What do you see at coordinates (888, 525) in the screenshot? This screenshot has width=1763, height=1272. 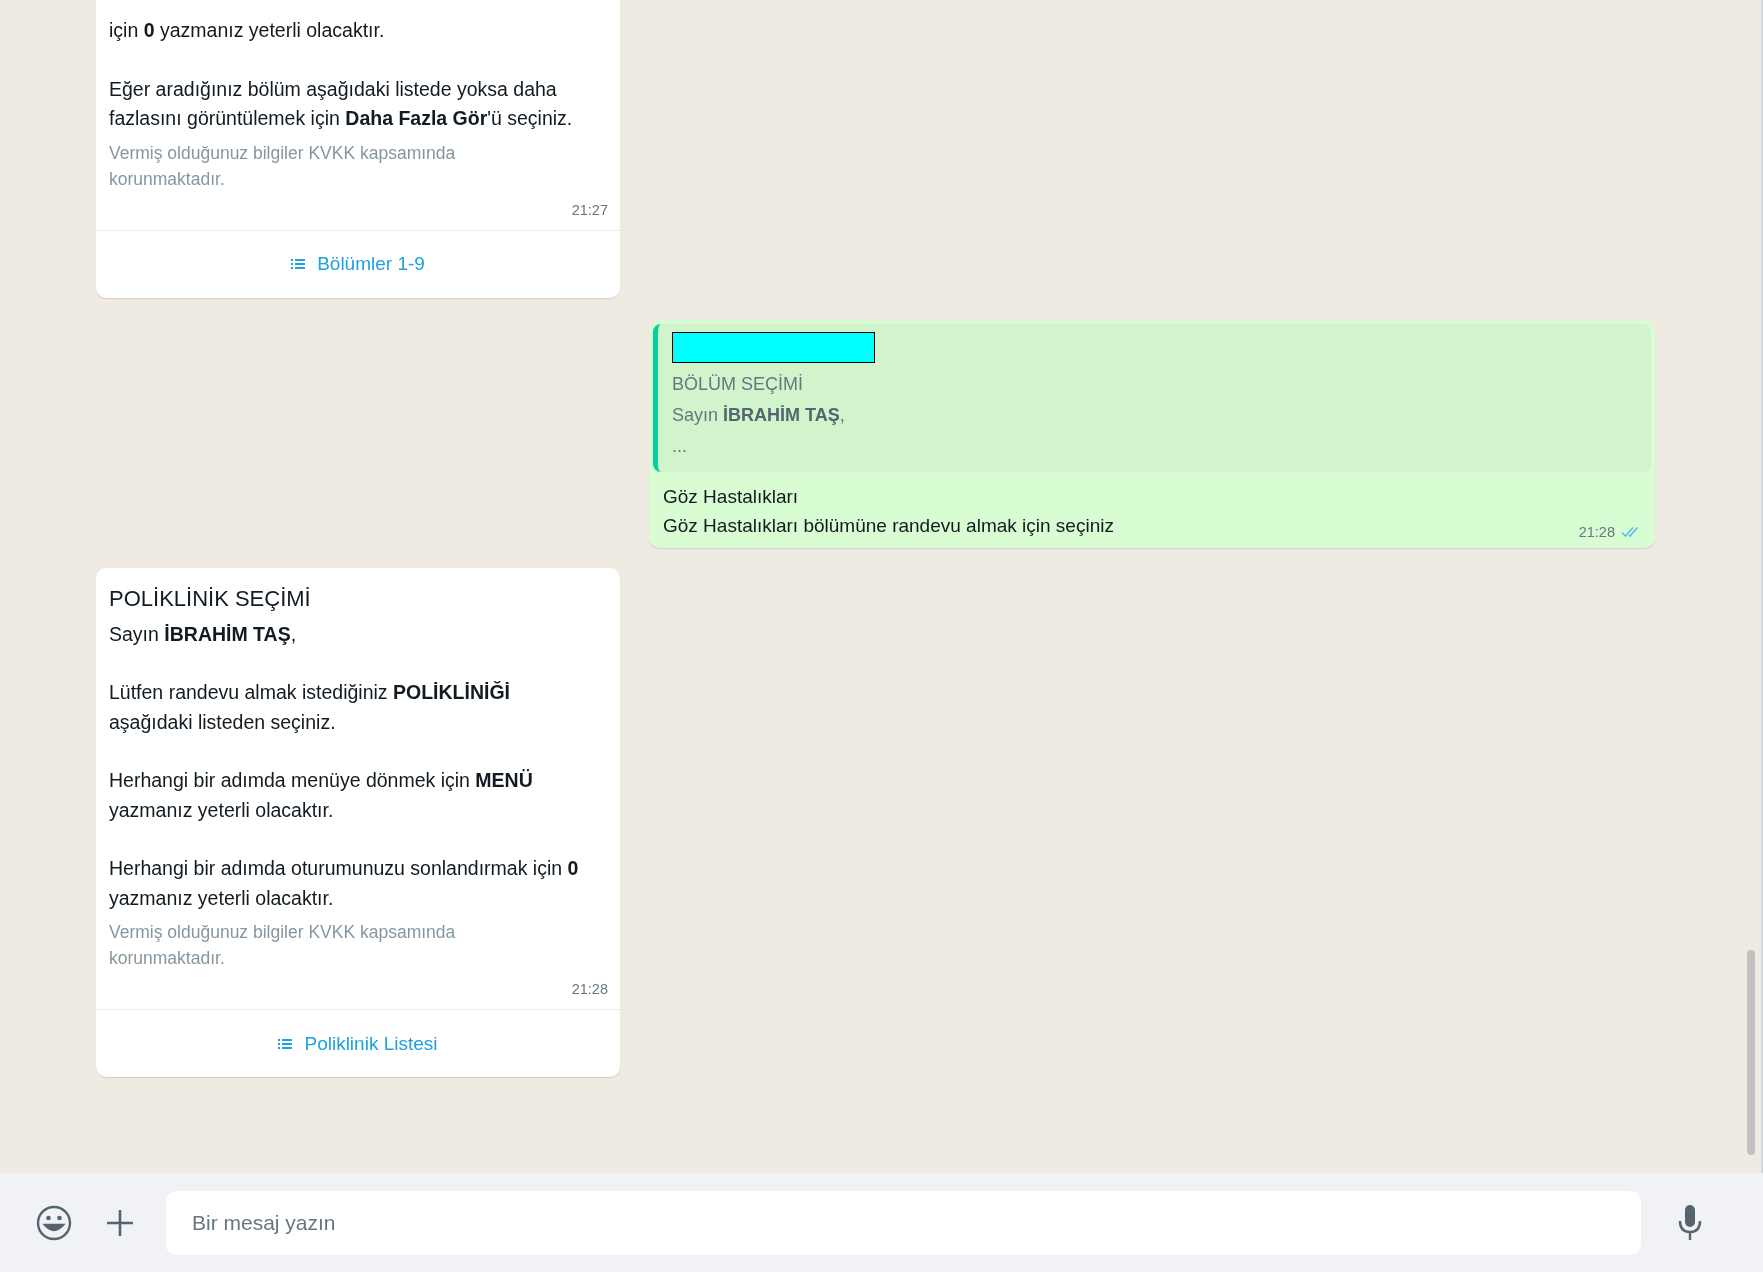 I see `message-text: Göz Hastalıkları bölümüne randevu almak için seçiniz` at bounding box center [888, 525].